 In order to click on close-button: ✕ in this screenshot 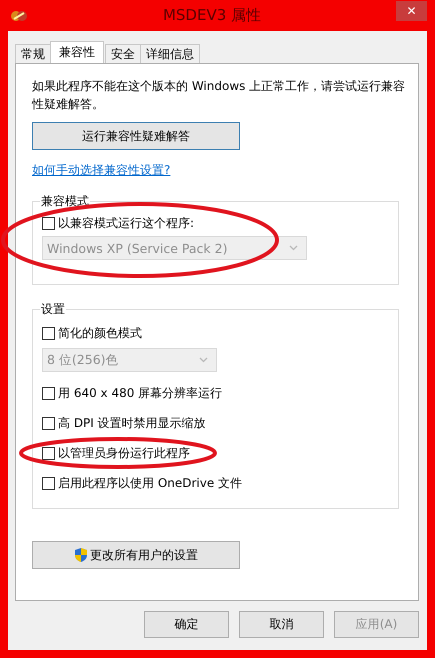, I will do `click(411, 10)`.